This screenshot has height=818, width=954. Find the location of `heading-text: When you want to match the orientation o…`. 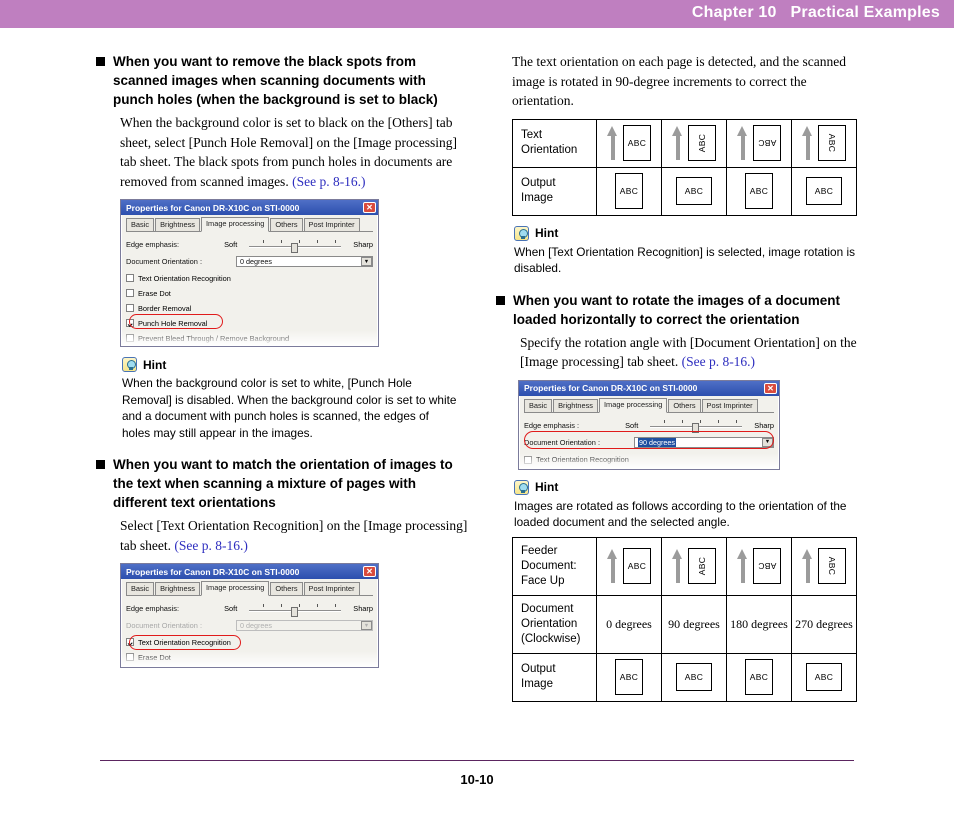

heading-text: When you want to match the orientation o… is located at coordinates (283, 483).